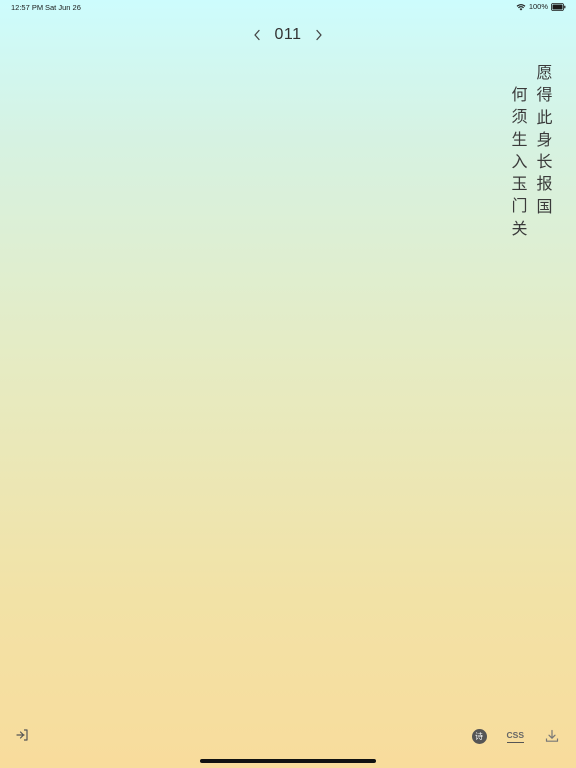  What do you see at coordinates (544, 162) in the screenshot?
I see `poem-char: 长` at bounding box center [544, 162].